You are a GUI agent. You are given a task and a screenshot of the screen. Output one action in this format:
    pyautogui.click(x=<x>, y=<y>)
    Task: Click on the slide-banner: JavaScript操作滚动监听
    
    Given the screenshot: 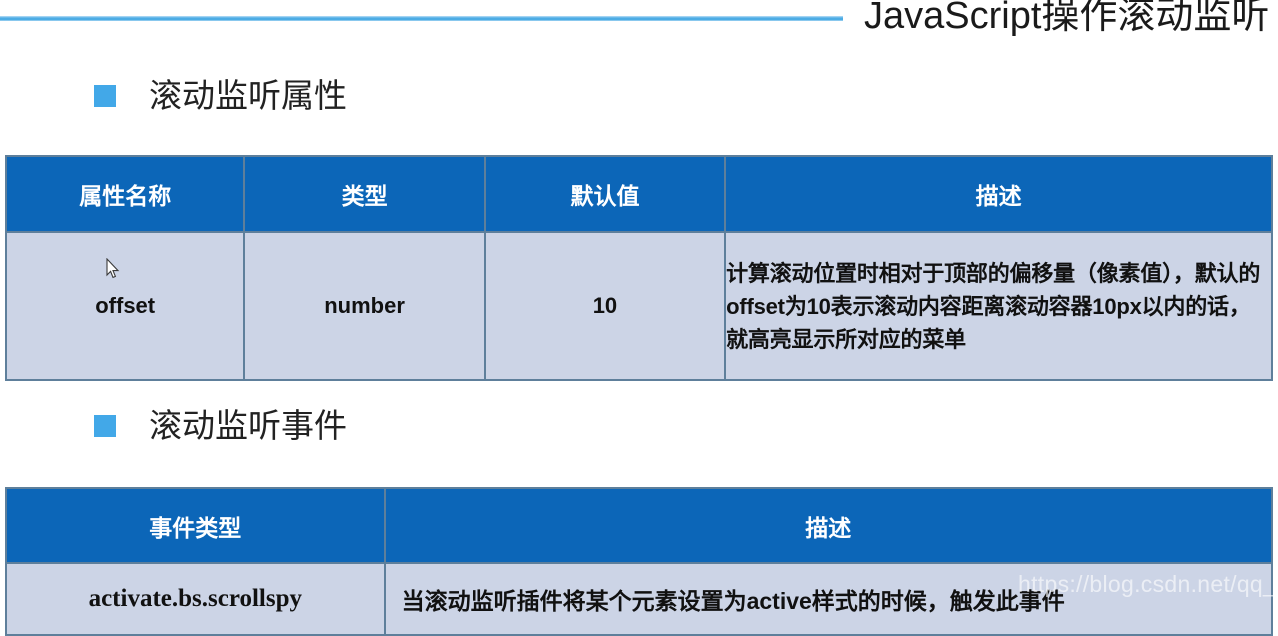 What is the action you would take?
    pyautogui.click(x=639, y=20)
    